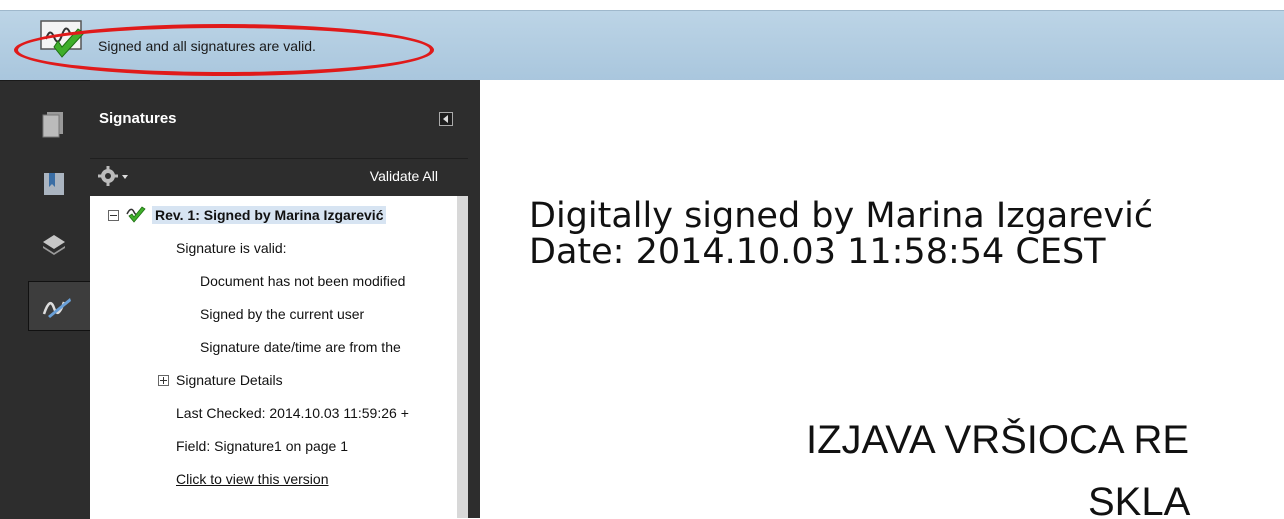 This screenshot has height=519, width=1284. I want to click on panel-divider, so click(474, 299).